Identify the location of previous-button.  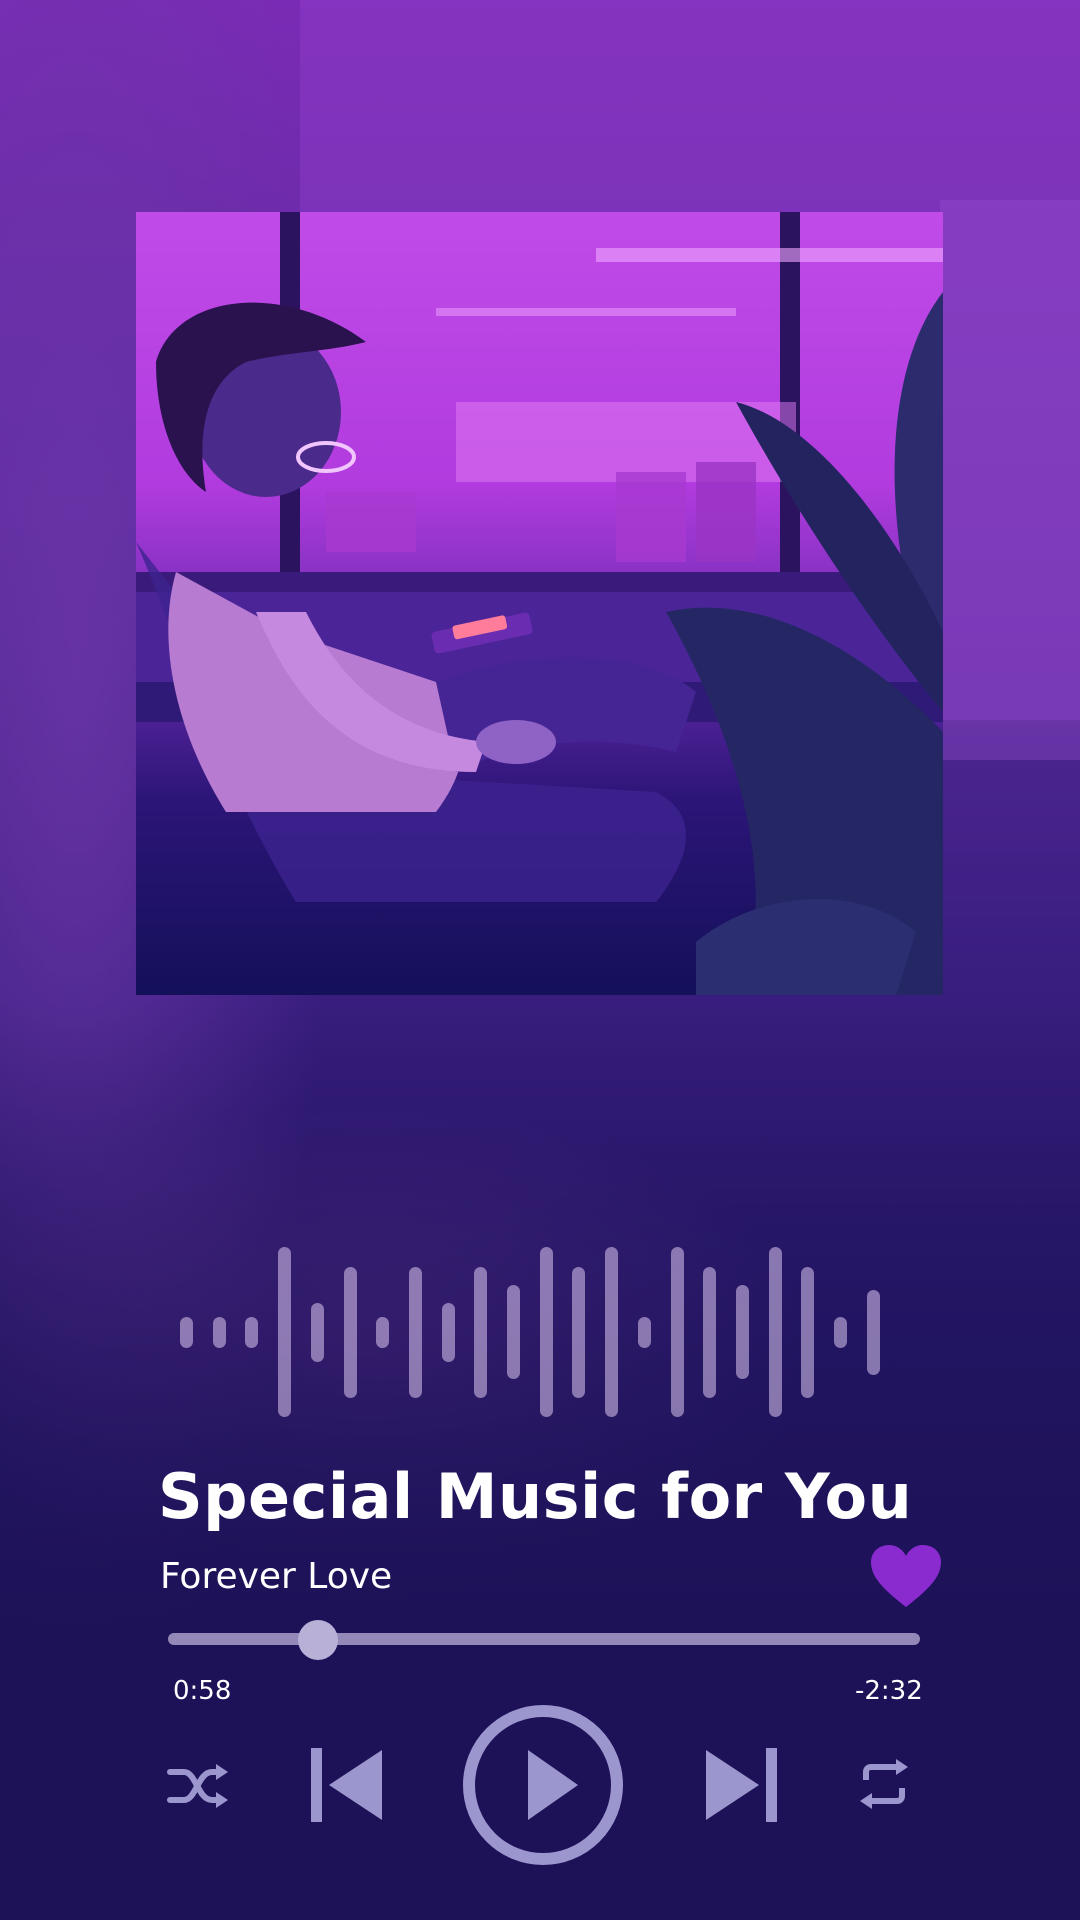
(347, 1785).